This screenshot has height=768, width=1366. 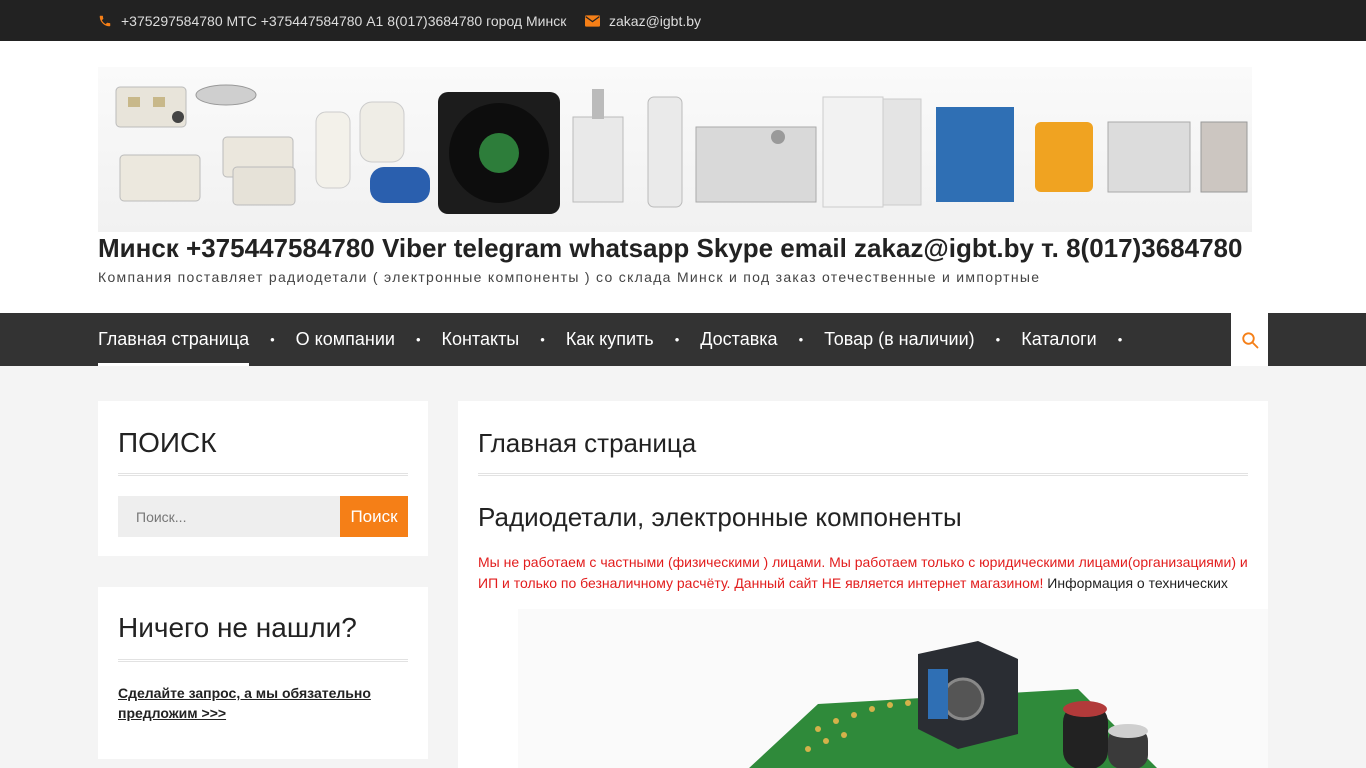 I want to click on nav-item-contacts: Контакты •, so click(x=504, y=339).